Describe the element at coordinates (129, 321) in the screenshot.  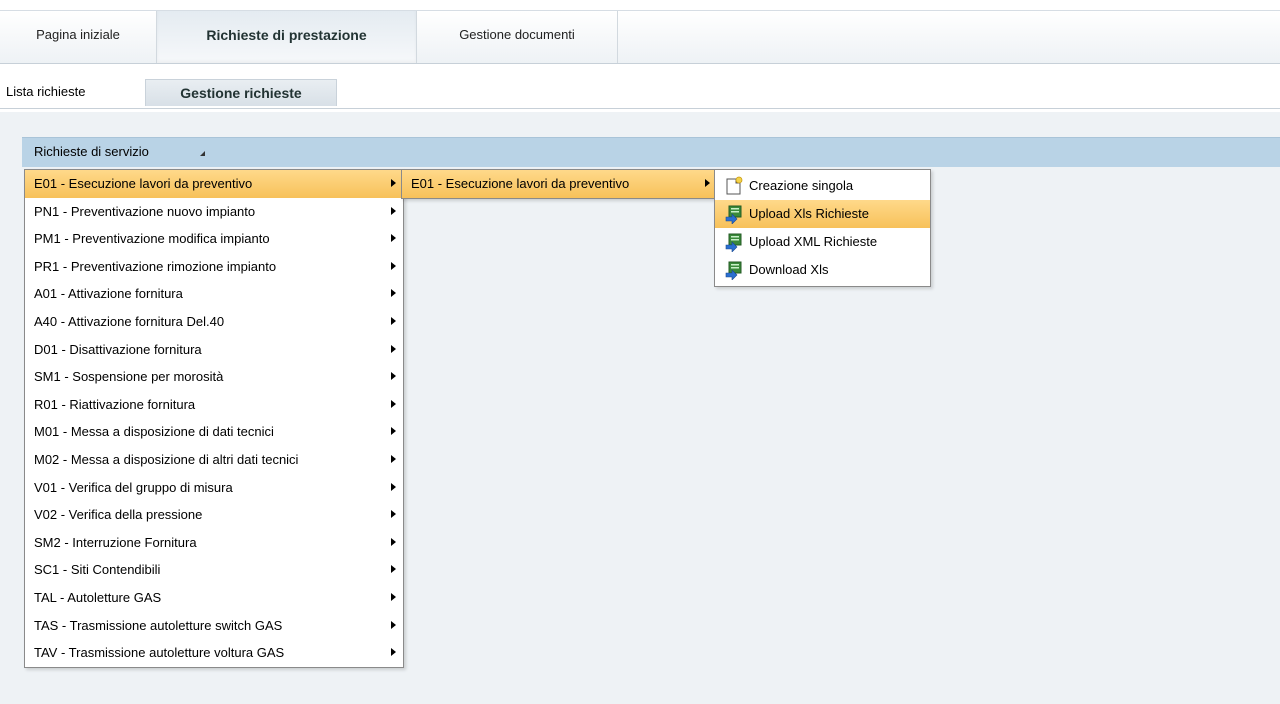
I see `menu-item-label: A40 - Attivazione fornitura Del.40` at that location.